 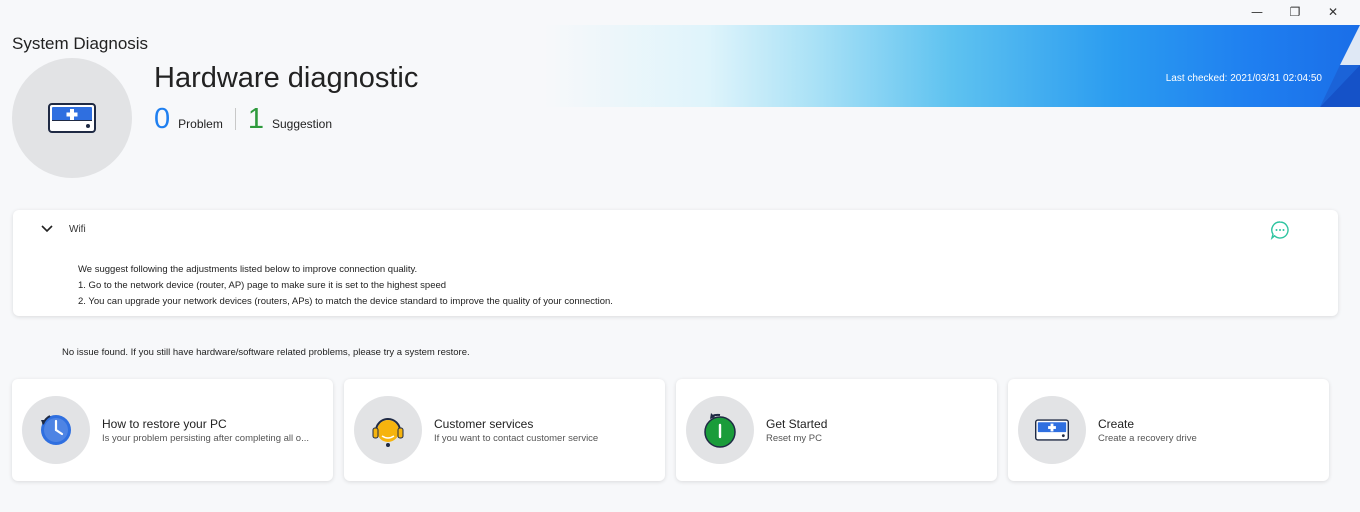 I want to click on card-subtitle: If you want to contact customer service, so click(x=516, y=438).